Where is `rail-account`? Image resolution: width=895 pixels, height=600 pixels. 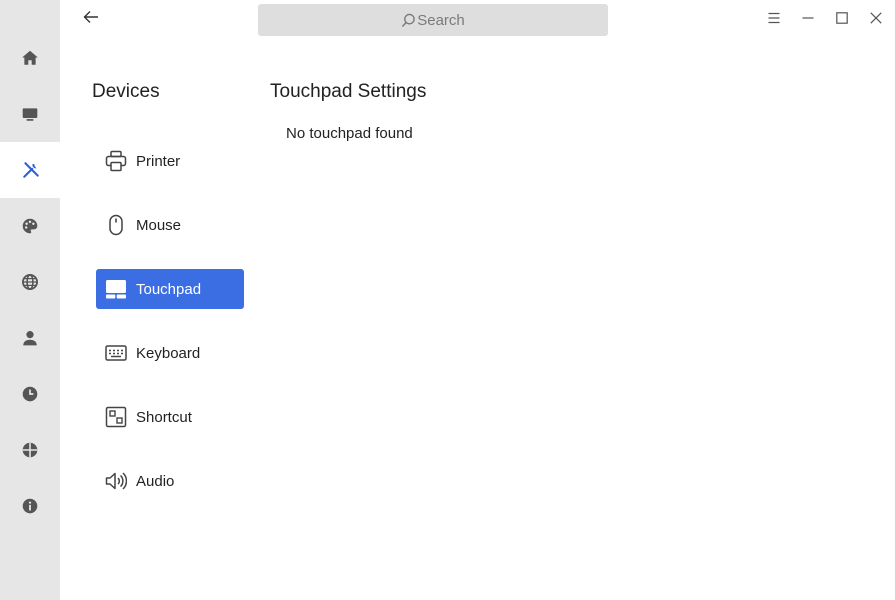
rail-account is located at coordinates (30, 338).